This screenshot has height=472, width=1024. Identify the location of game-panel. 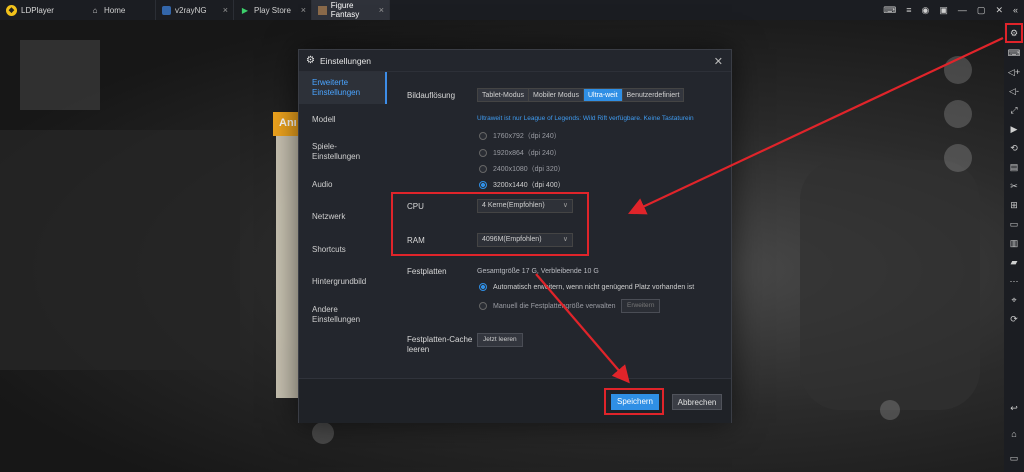
(288, 267).